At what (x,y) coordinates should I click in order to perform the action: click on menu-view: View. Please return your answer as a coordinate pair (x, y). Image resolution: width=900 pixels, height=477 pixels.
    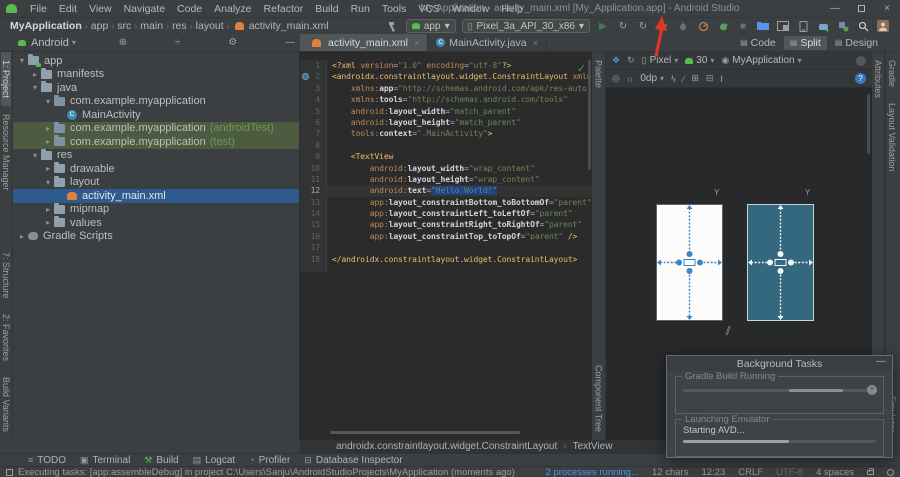
    Looking at the image, I should click on (100, 9).